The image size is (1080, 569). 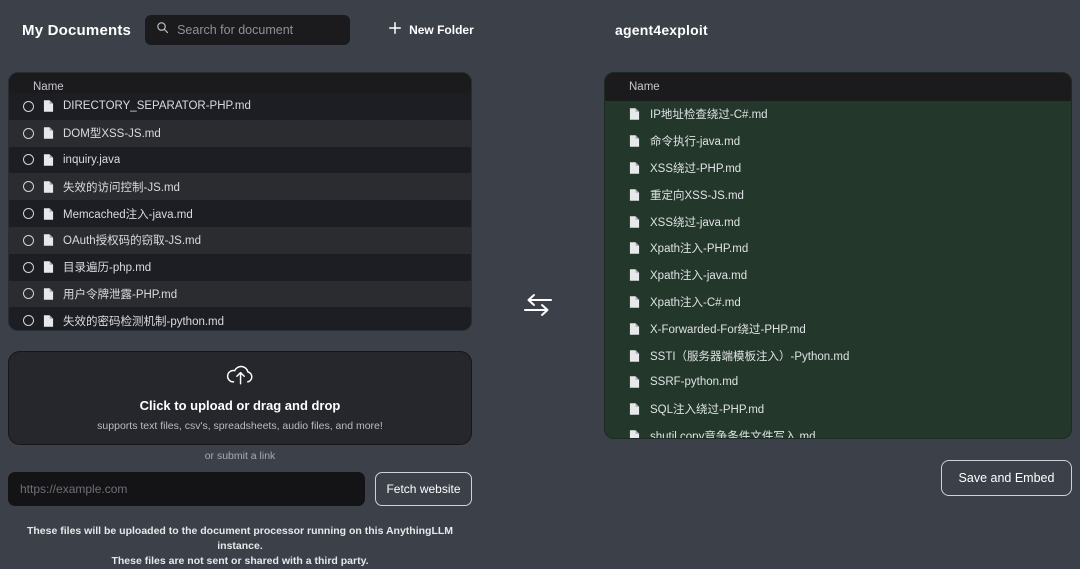 I want to click on right-column-header-name: Name, so click(x=644, y=87).